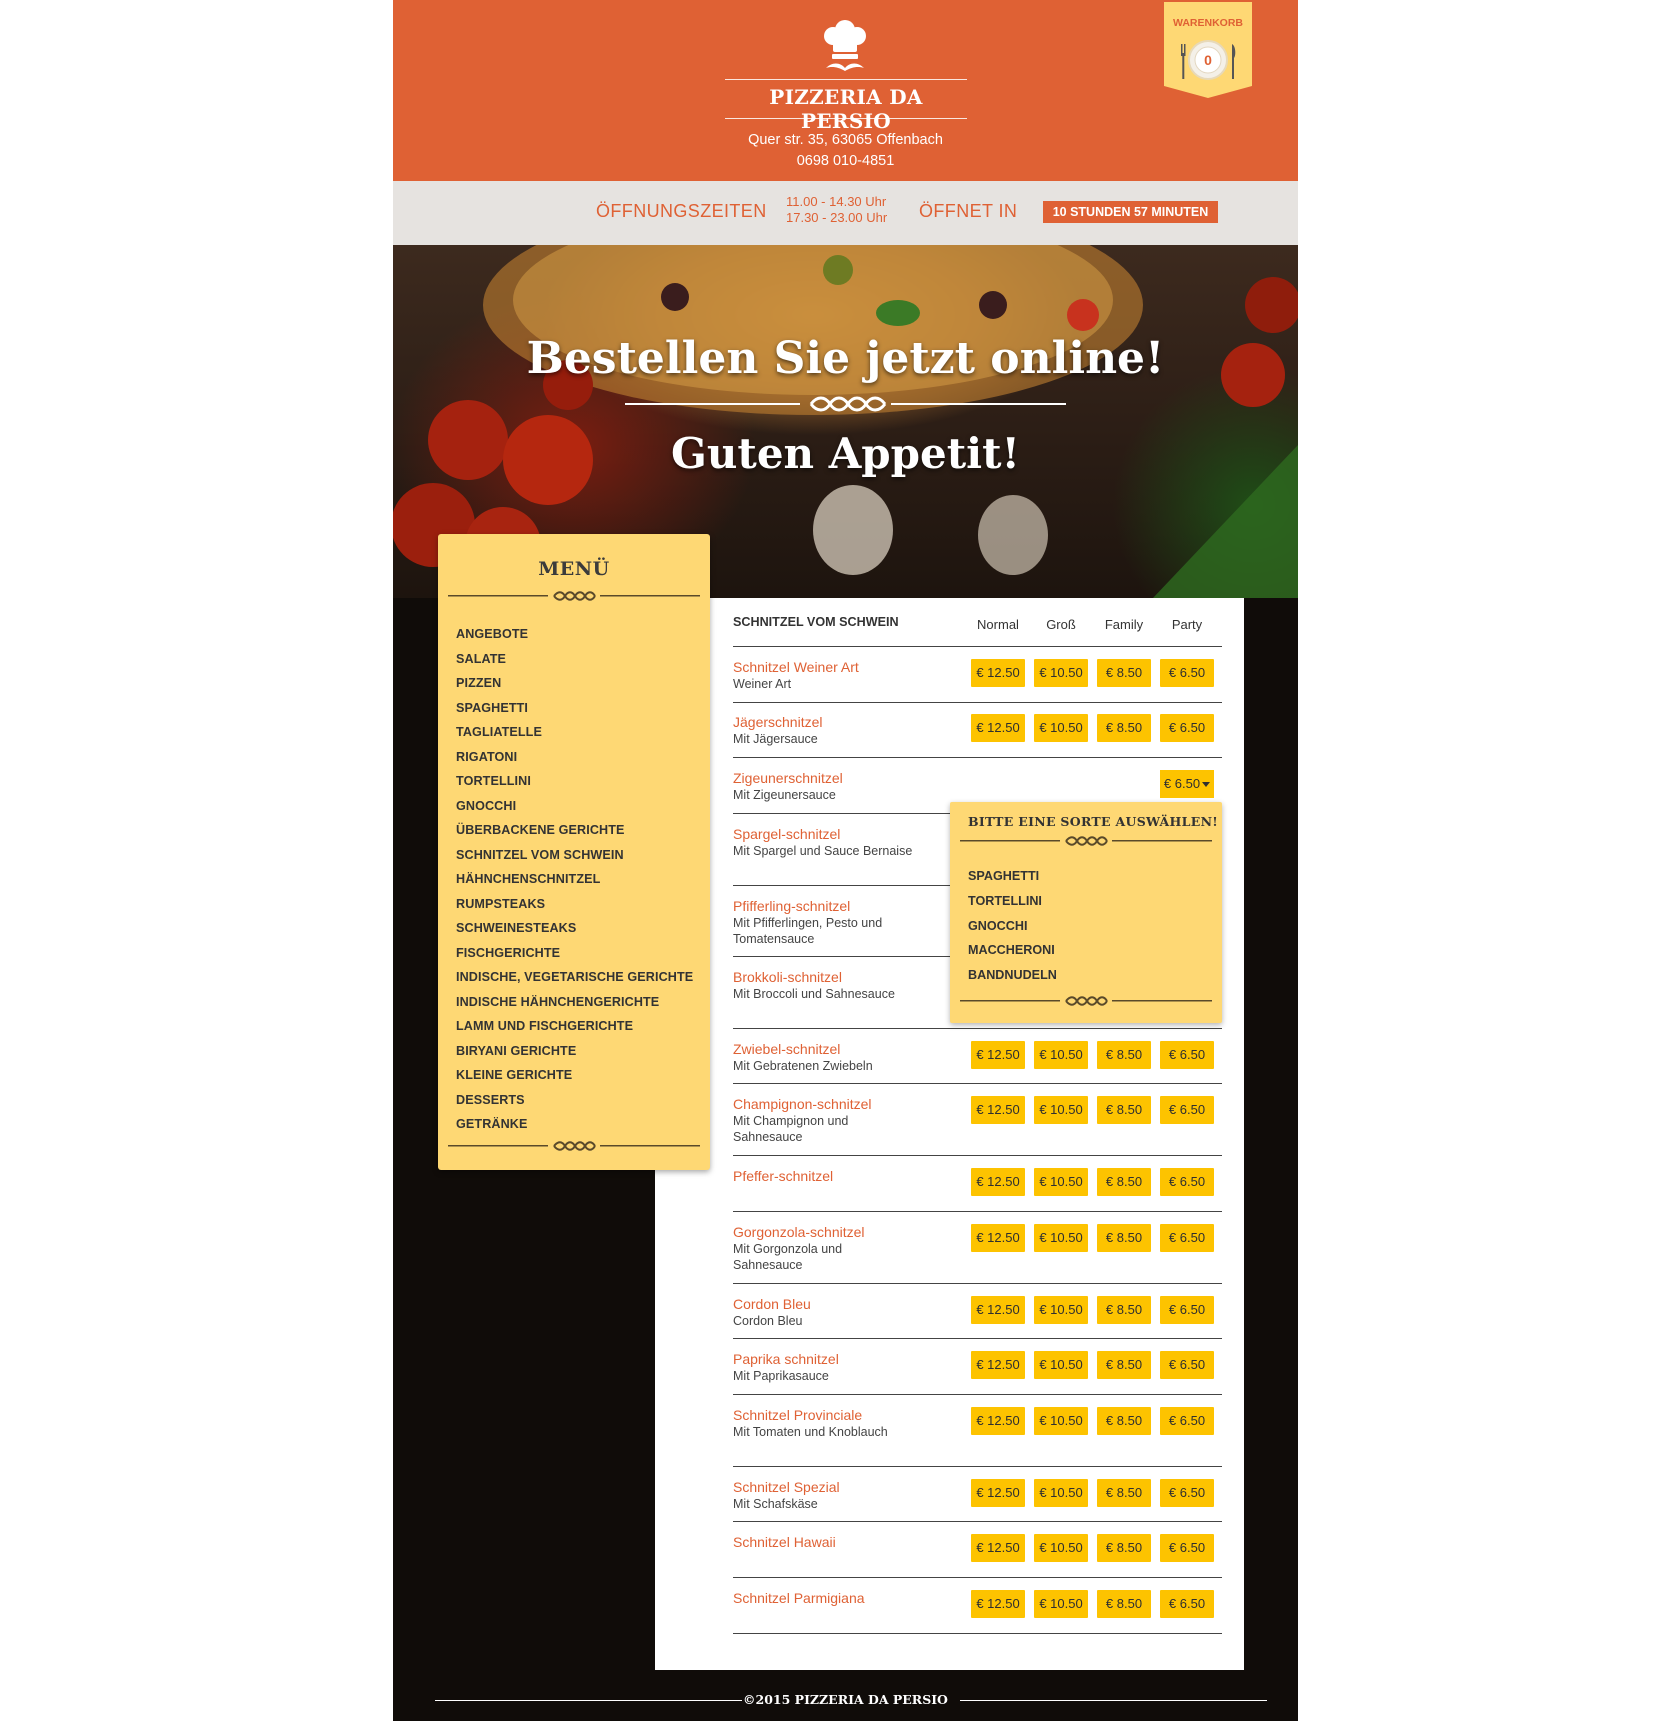  I want to click on dropdown-option-bandnudeln: BANDNUDELN, so click(1012, 975).